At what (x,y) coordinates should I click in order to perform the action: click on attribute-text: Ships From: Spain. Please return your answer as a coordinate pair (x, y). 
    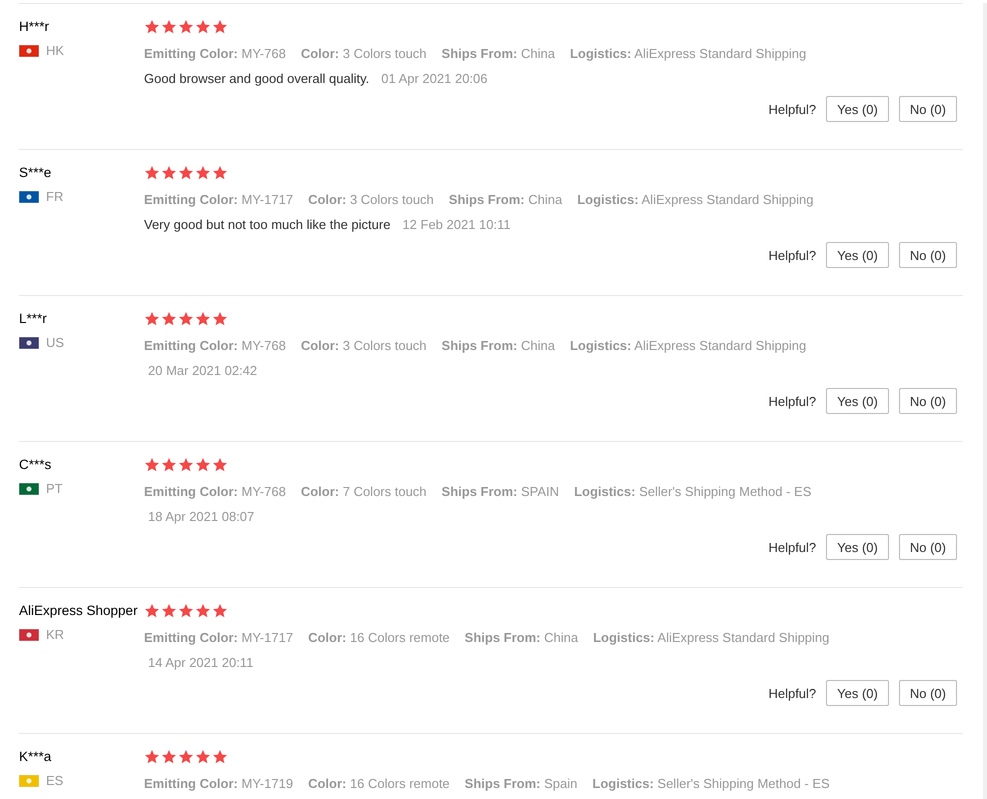
    Looking at the image, I should click on (521, 784).